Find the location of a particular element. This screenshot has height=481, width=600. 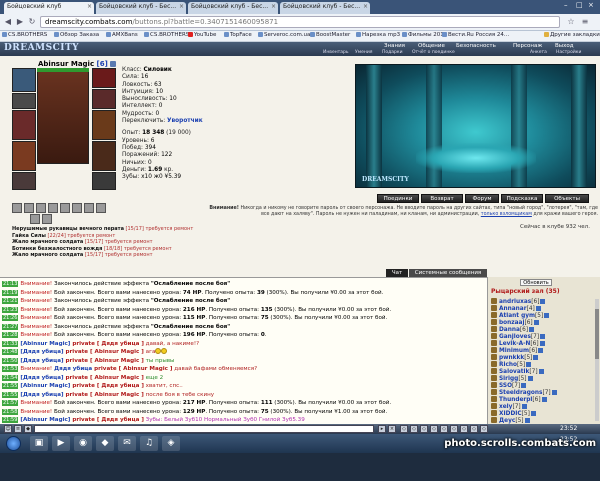

menu-item-exit: Выход is located at coordinates (564, 46).